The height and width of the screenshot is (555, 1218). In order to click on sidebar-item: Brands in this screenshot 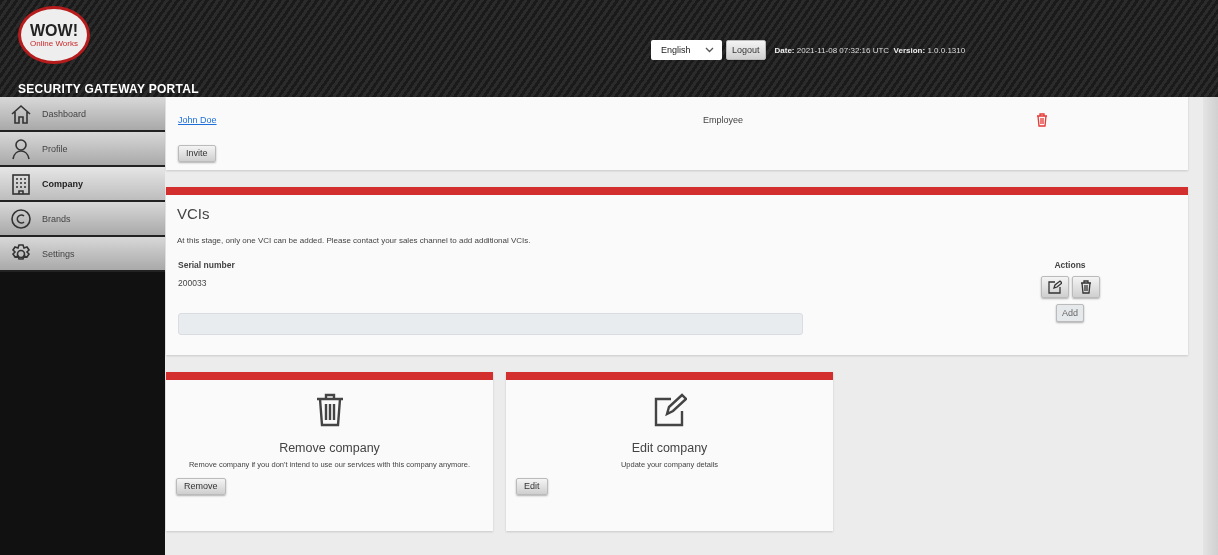, I will do `click(82, 219)`.